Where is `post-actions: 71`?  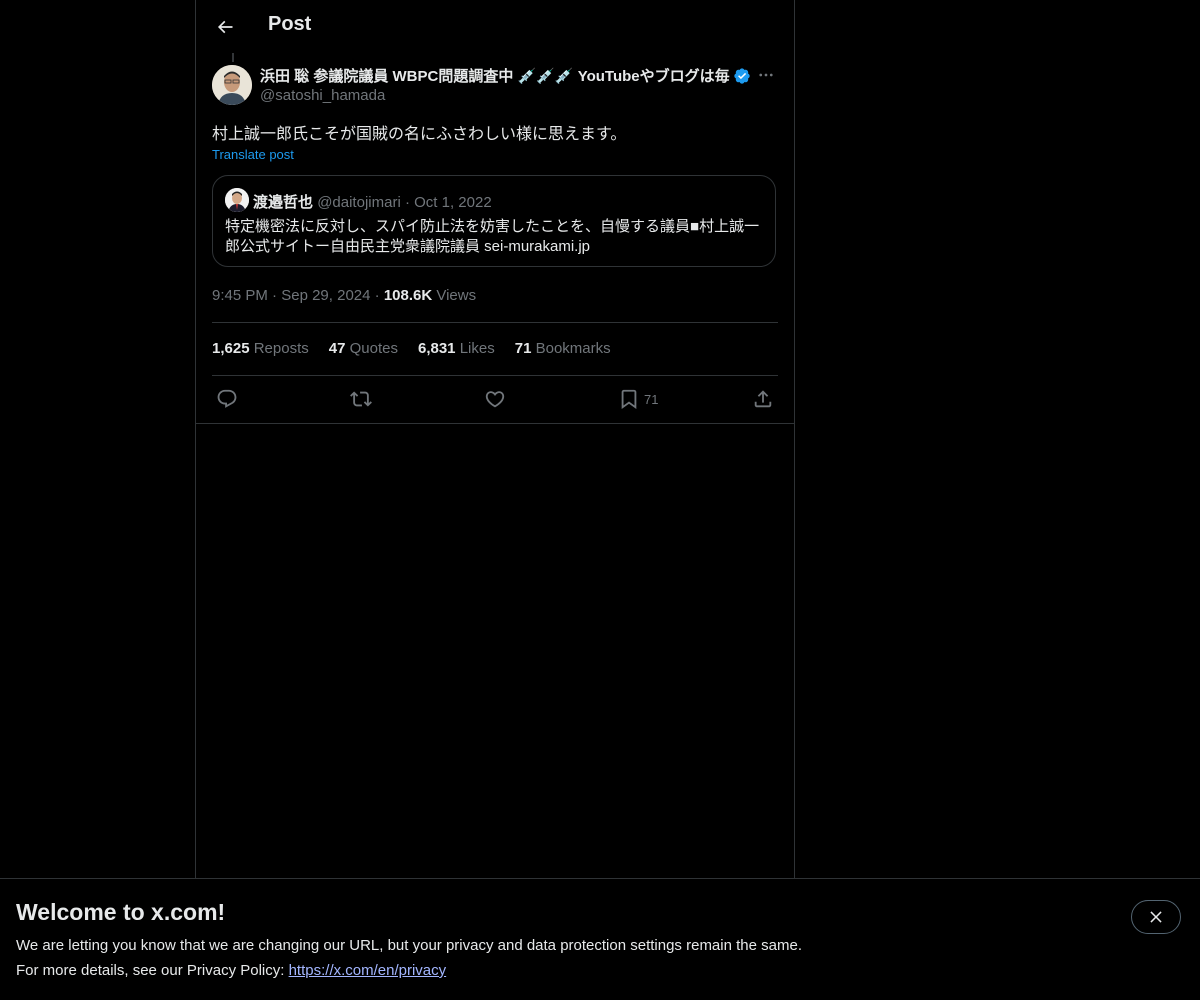 post-actions: 71 is located at coordinates (495, 399).